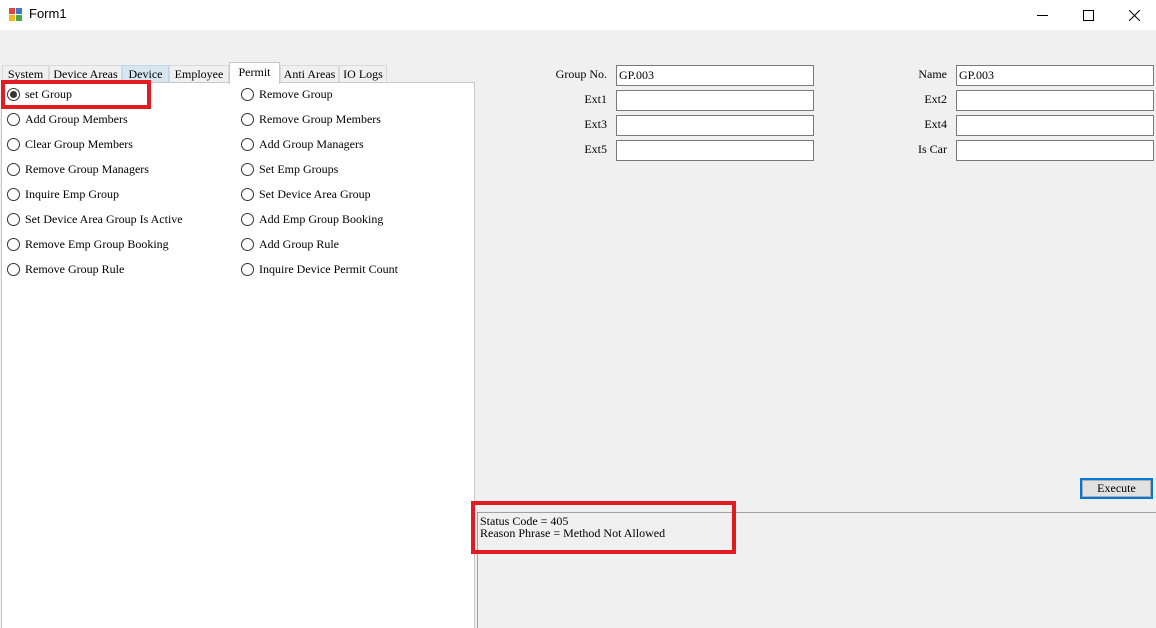 The image size is (1156, 628). What do you see at coordinates (932, 74) in the screenshot?
I see `name-label: Name` at bounding box center [932, 74].